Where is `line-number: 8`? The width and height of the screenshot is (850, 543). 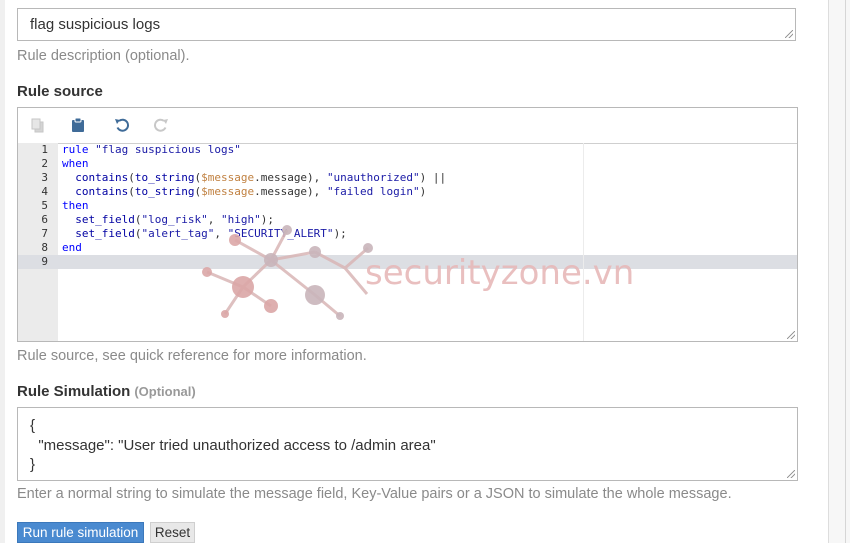
line-number: 8 is located at coordinates (44, 247).